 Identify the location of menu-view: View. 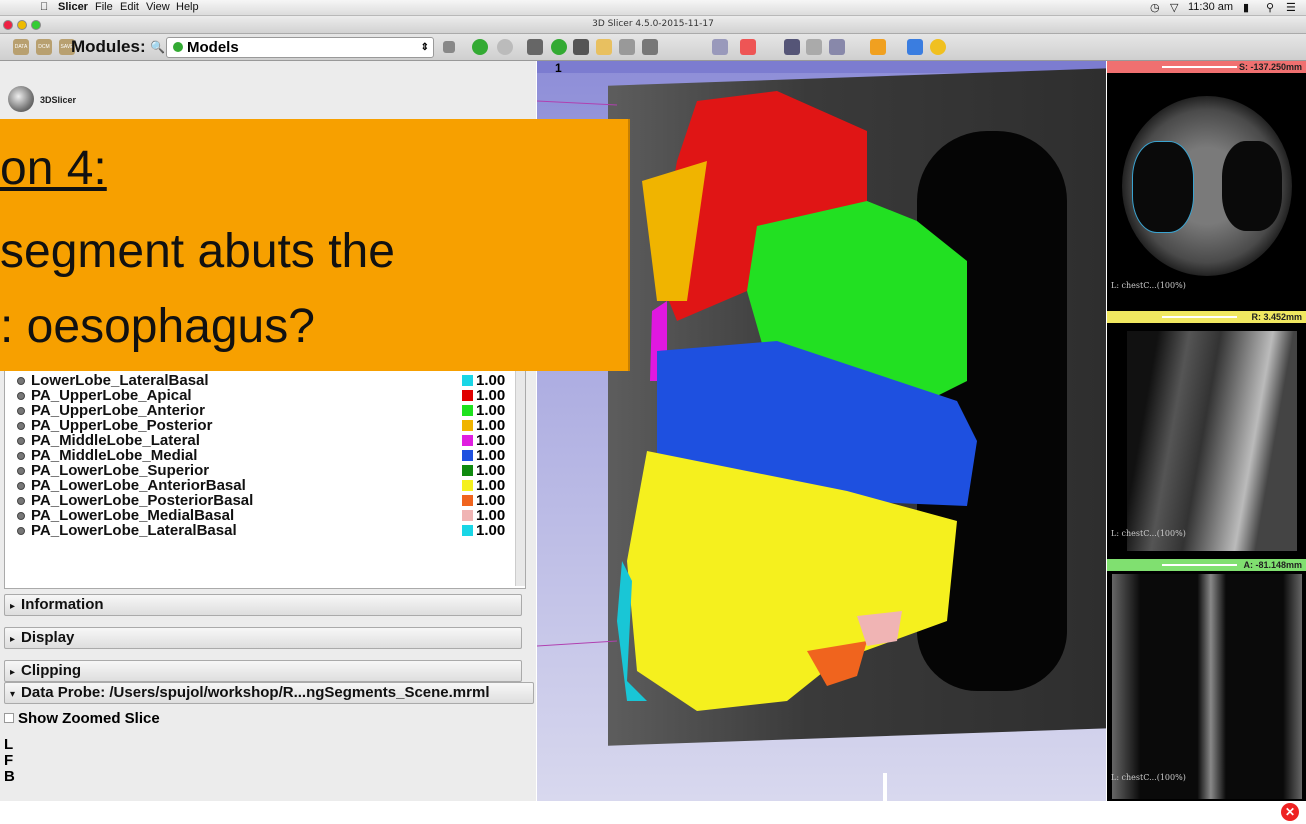
(158, 7).